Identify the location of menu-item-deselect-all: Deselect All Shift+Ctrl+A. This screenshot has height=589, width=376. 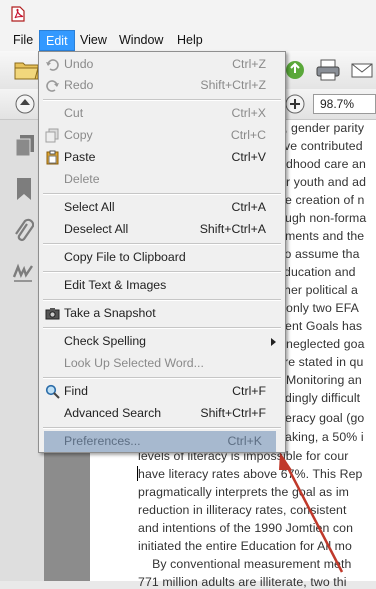
(162, 229).